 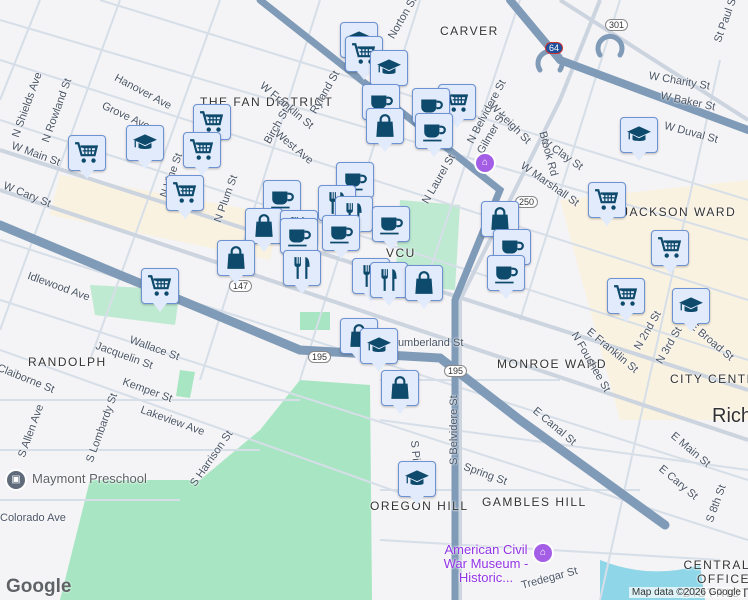 What do you see at coordinates (709, 379) in the screenshot?
I see `neighborhood-label: CITY CENTER` at bounding box center [709, 379].